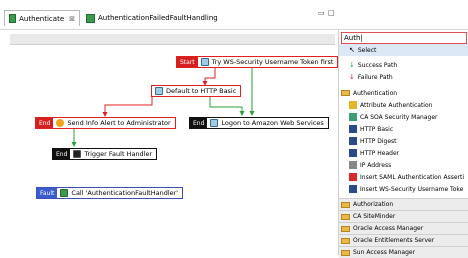  I want to click on item-label: Insert WS-Security Username Toke, so click(412, 189).